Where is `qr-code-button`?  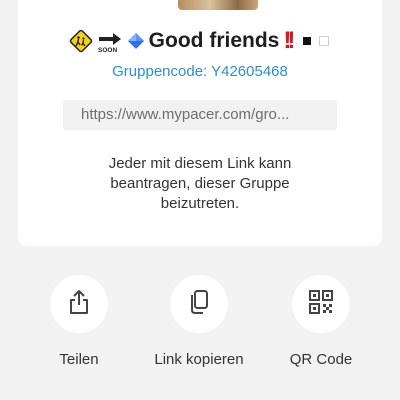 qr-code-button is located at coordinates (321, 304).